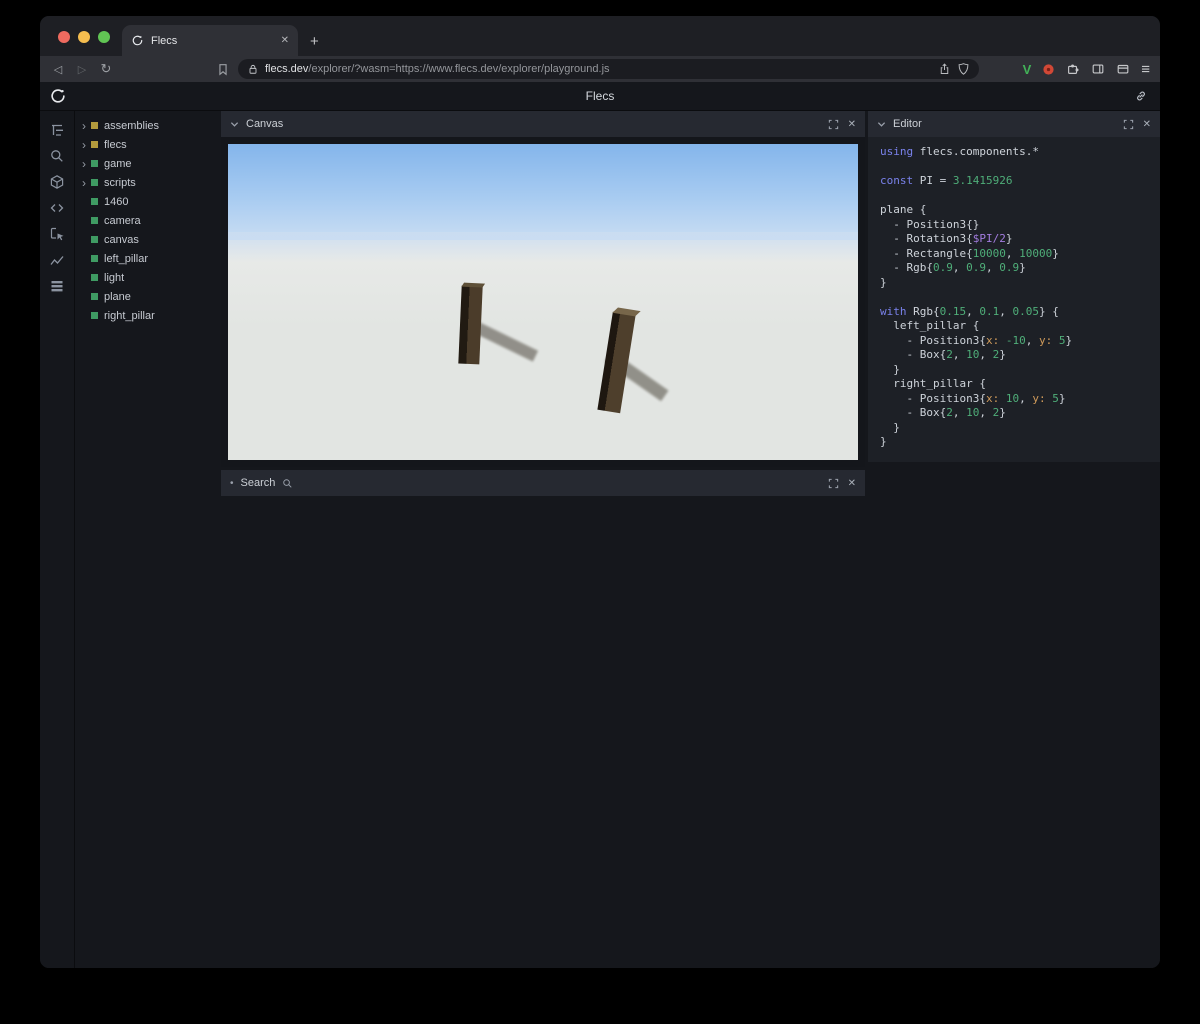 The width and height of the screenshot is (1200, 1024). What do you see at coordinates (57, 233) in the screenshot?
I see `inspect-cursor-icon` at bounding box center [57, 233].